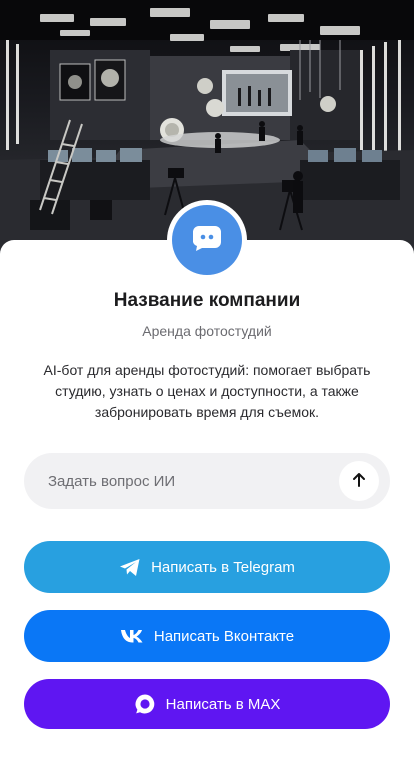 The height and width of the screenshot is (770, 414). I want to click on vk-button-label: Написать Вконтакте, so click(224, 636).